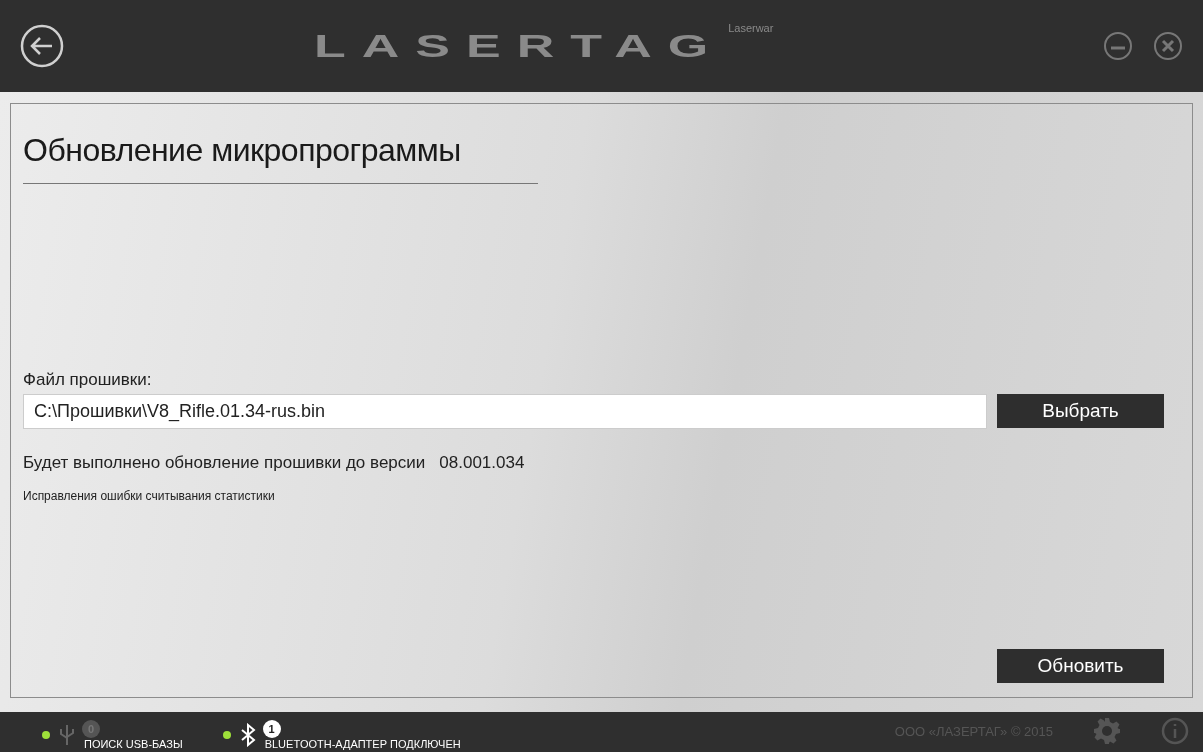 The width and height of the screenshot is (1203, 752). I want to click on count-badge: 1, so click(271, 729).